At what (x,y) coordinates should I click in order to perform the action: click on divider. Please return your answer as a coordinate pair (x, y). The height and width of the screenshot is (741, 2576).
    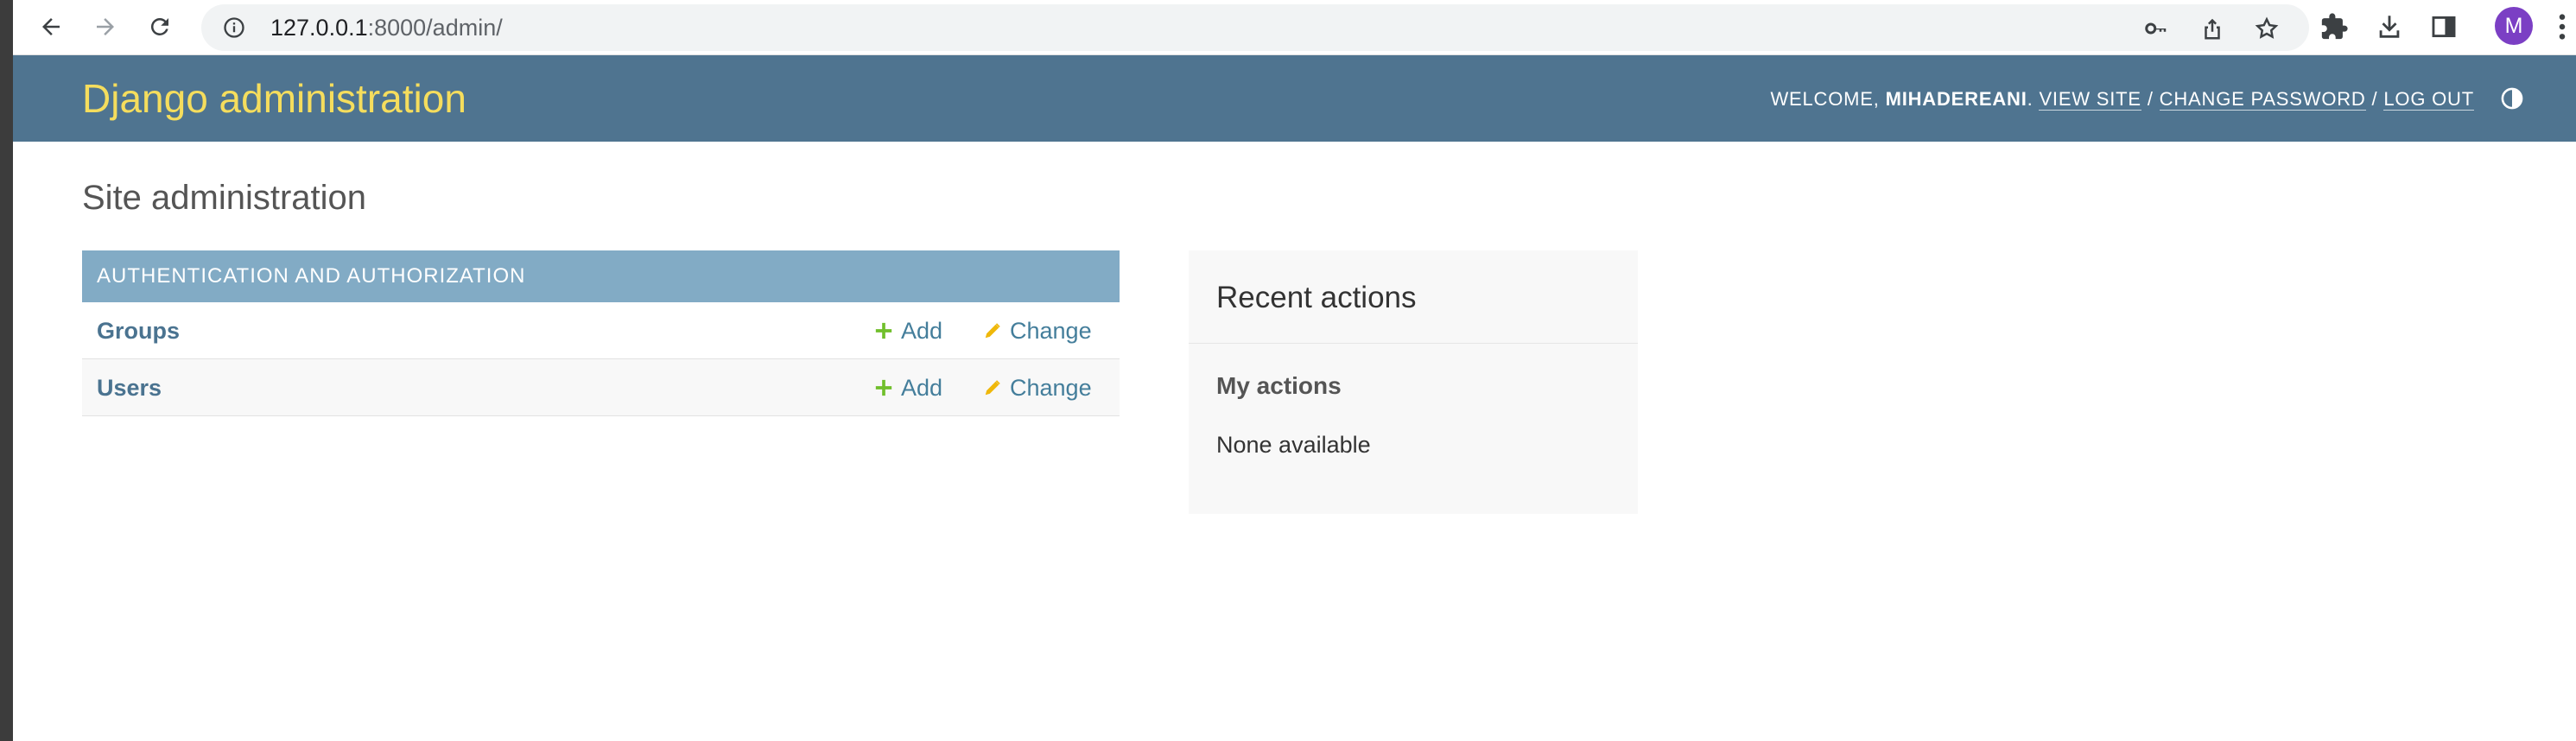
    Looking at the image, I should click on (1413, 343).